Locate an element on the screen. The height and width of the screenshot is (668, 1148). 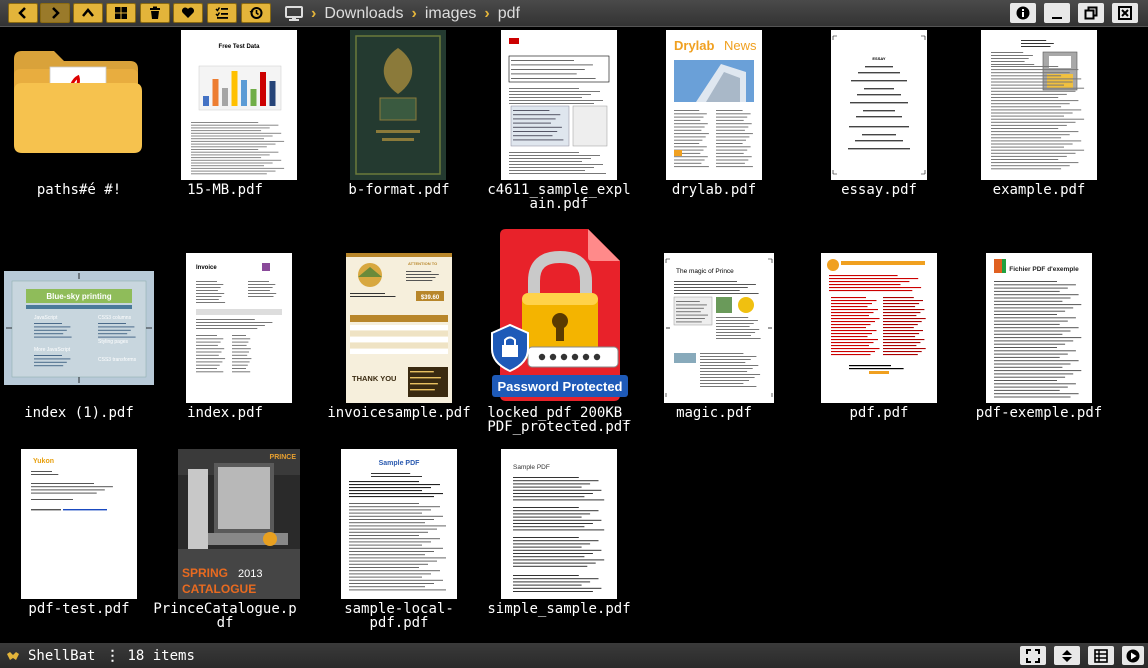
svg-text: CSS3 columns is located at coordinates (115, 318).